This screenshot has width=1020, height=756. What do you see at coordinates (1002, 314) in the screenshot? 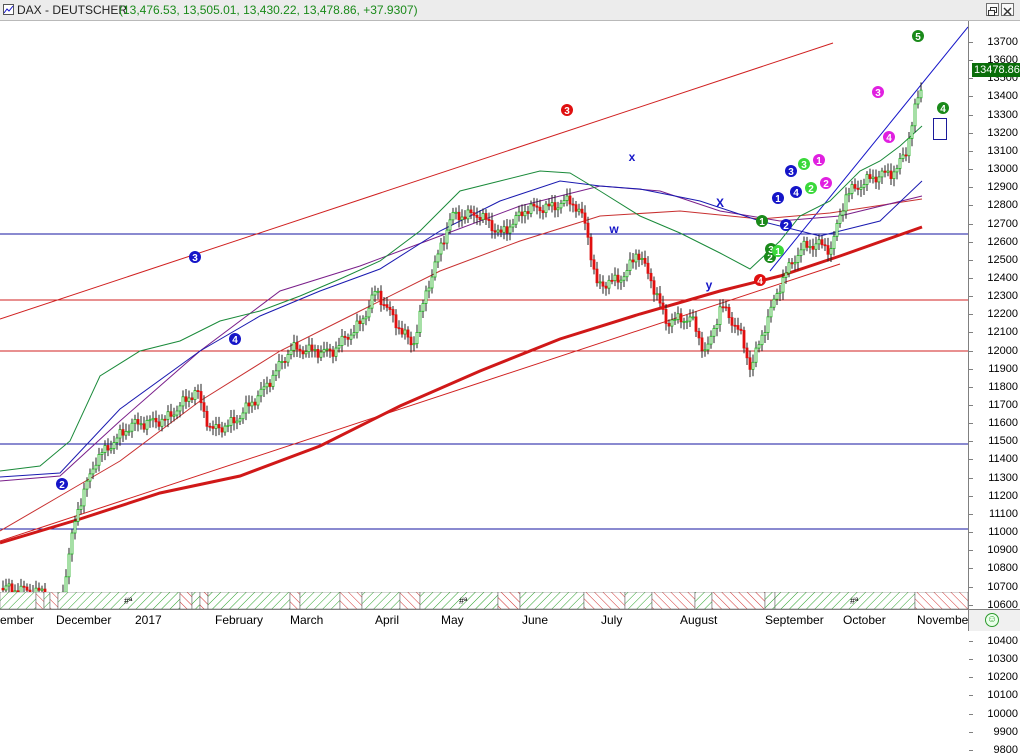
I see `price-tick-label: 12200` at bounding box center [1002, 314].